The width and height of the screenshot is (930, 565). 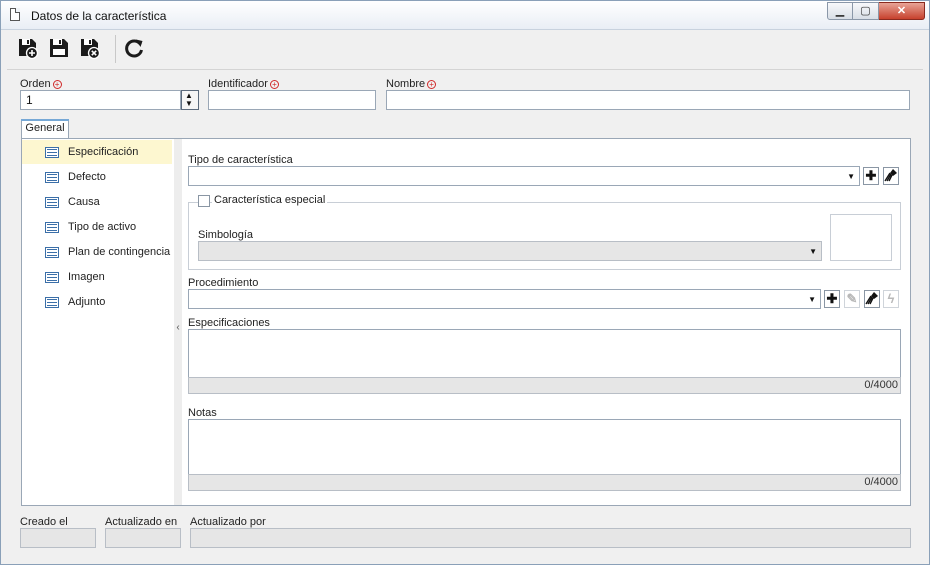 I want to click on actualizado-en-label: Actualizado en, so click(x=141, y=522).